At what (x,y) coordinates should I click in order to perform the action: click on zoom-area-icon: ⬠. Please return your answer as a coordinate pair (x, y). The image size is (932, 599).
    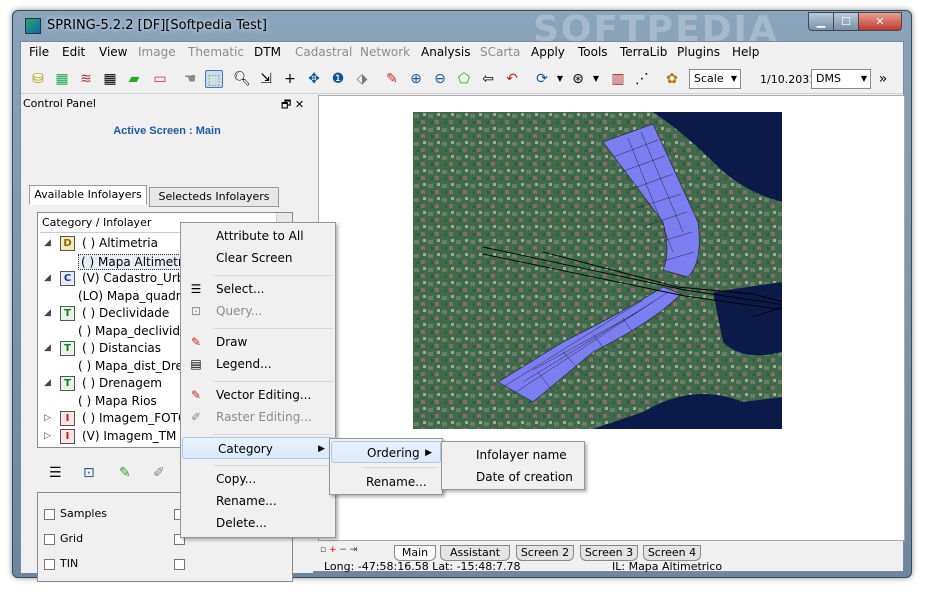
    Looking at the image, I should click on (464, 79).